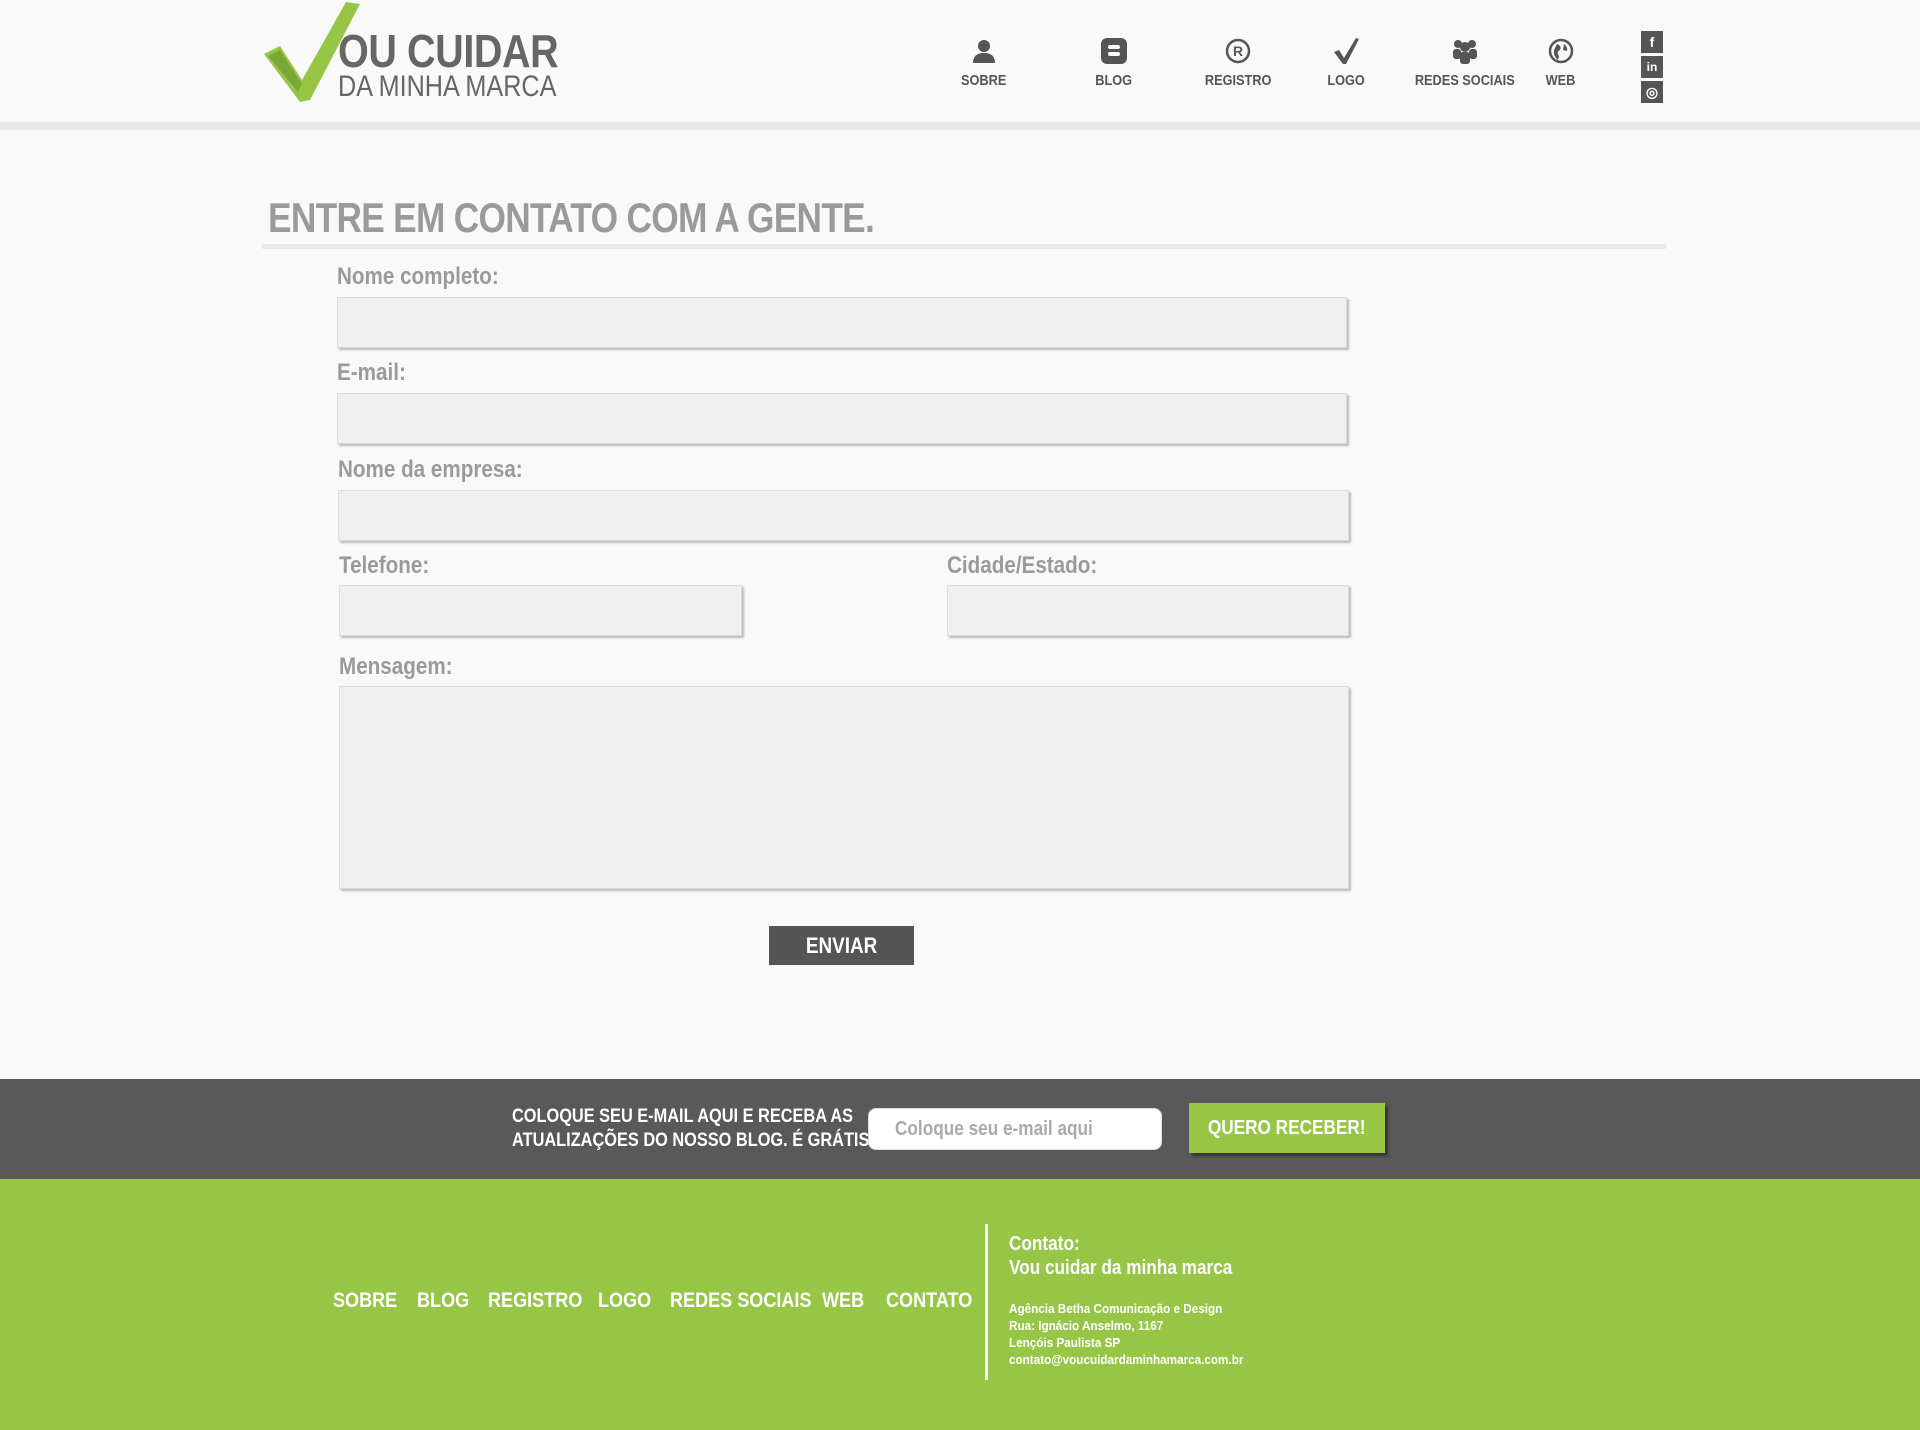 This screenshot has height=1430, width=1920. I want to click on nav-item-web: WEB, so click(1560, 62).